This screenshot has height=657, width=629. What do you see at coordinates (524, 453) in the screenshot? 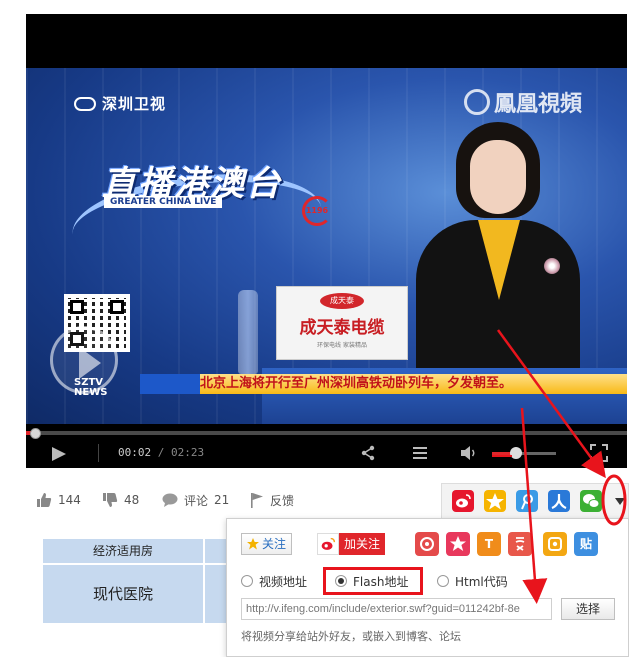
I see `volume-slider` at bounding box center [524, 453].